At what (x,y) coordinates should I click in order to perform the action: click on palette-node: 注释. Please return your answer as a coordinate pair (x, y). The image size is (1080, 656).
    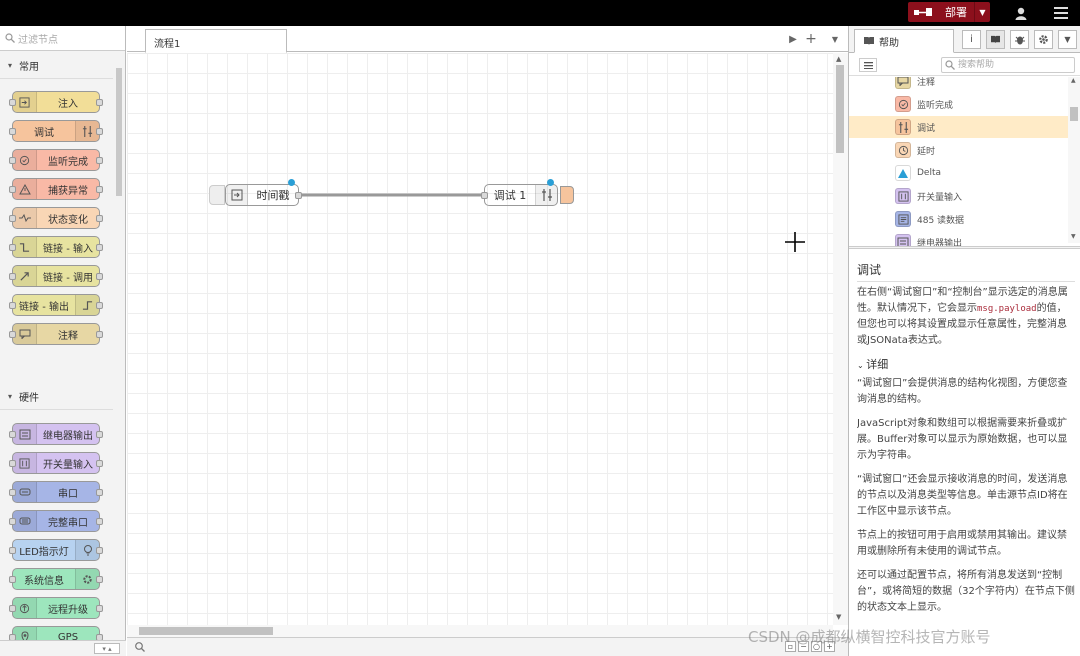
    Looking at the image, I should click on (56, 334).